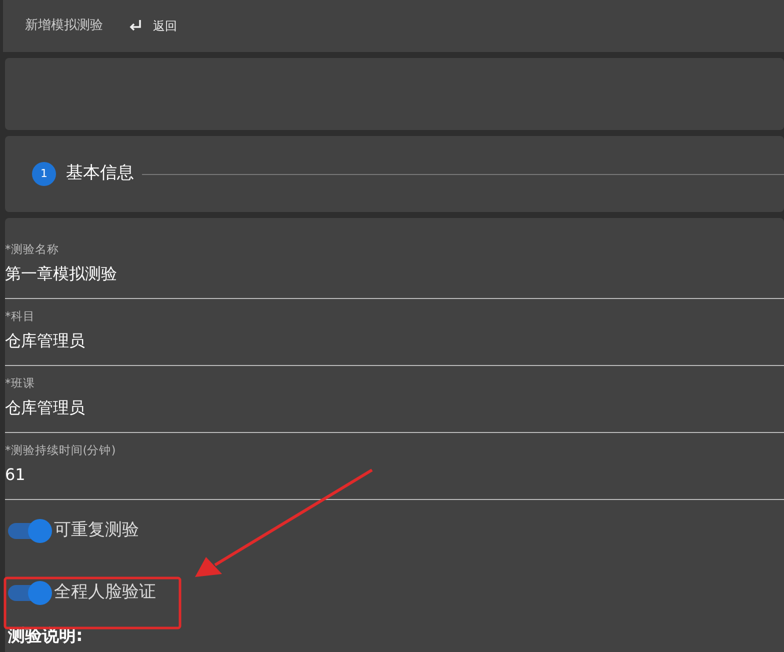 The width and height of the screenshot is (784, 652). I want to click on return-icon, so click(136, 26).